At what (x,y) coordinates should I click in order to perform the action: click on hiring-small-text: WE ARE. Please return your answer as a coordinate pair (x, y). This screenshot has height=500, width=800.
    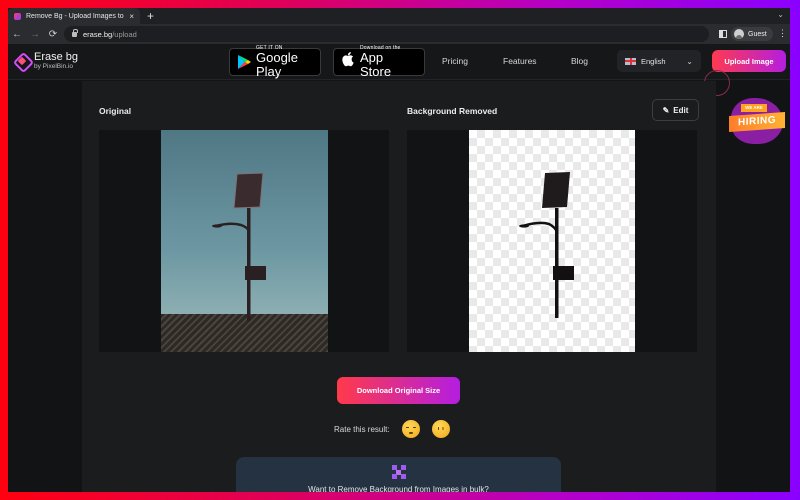
    Looking at the image, I should click on (754, 108).